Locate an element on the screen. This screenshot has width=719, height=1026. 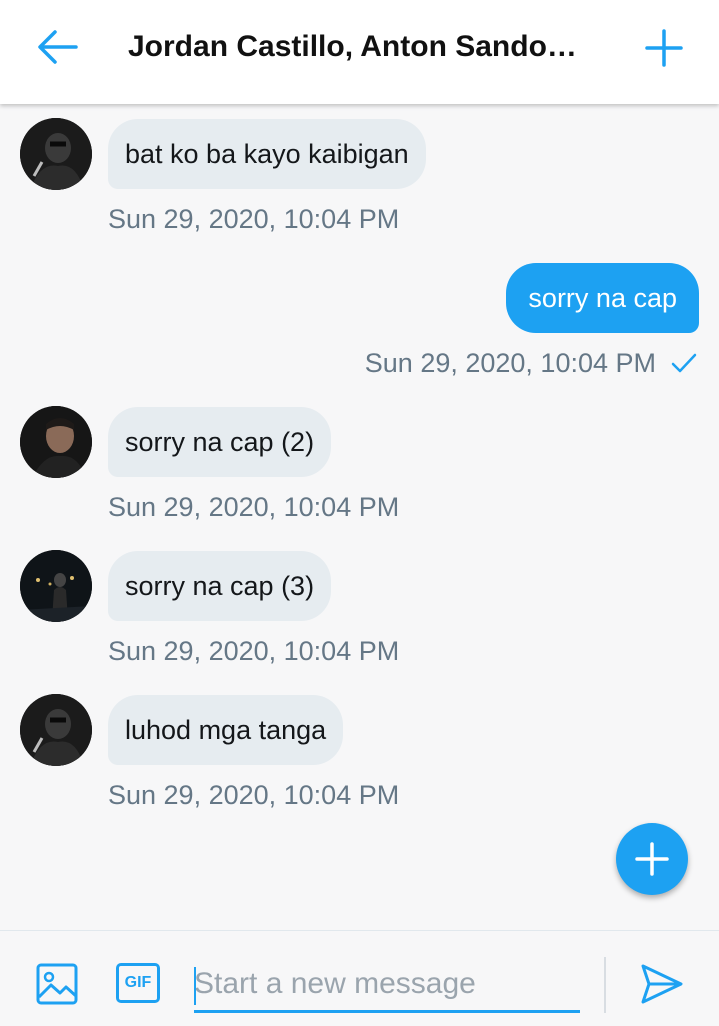
message-bubble: sorry na cap (3) is located at coordinates (220, 586).